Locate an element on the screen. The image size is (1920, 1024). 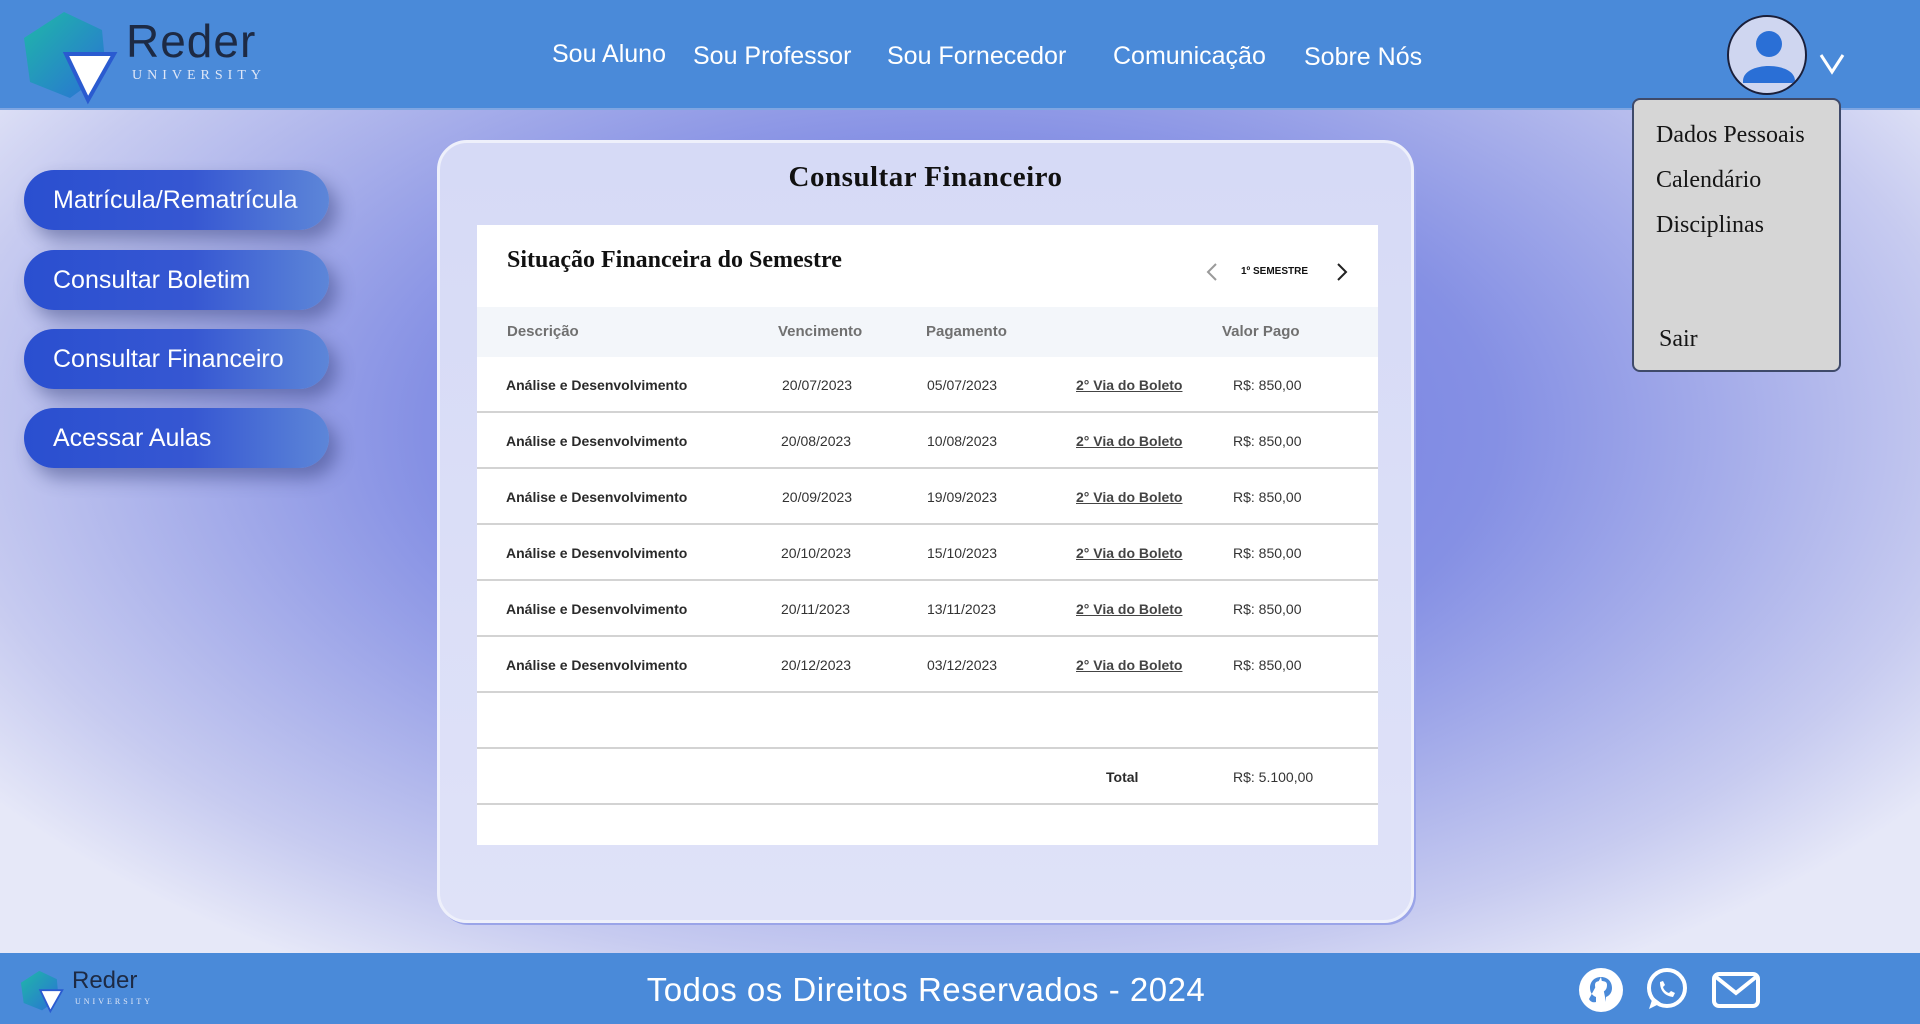
user-icon is located at coordinates (1769, 57).